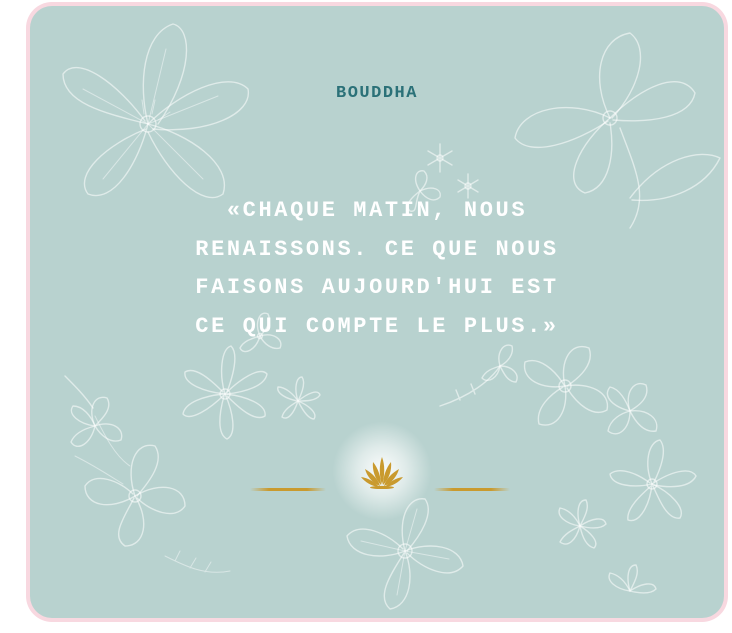 Image resolution: width=732 pixels, height=633 pixels. What do you see at coordinates (93, 411) in the screenshot?
I see `flower-left-upper` at bounding box center [93, 411].